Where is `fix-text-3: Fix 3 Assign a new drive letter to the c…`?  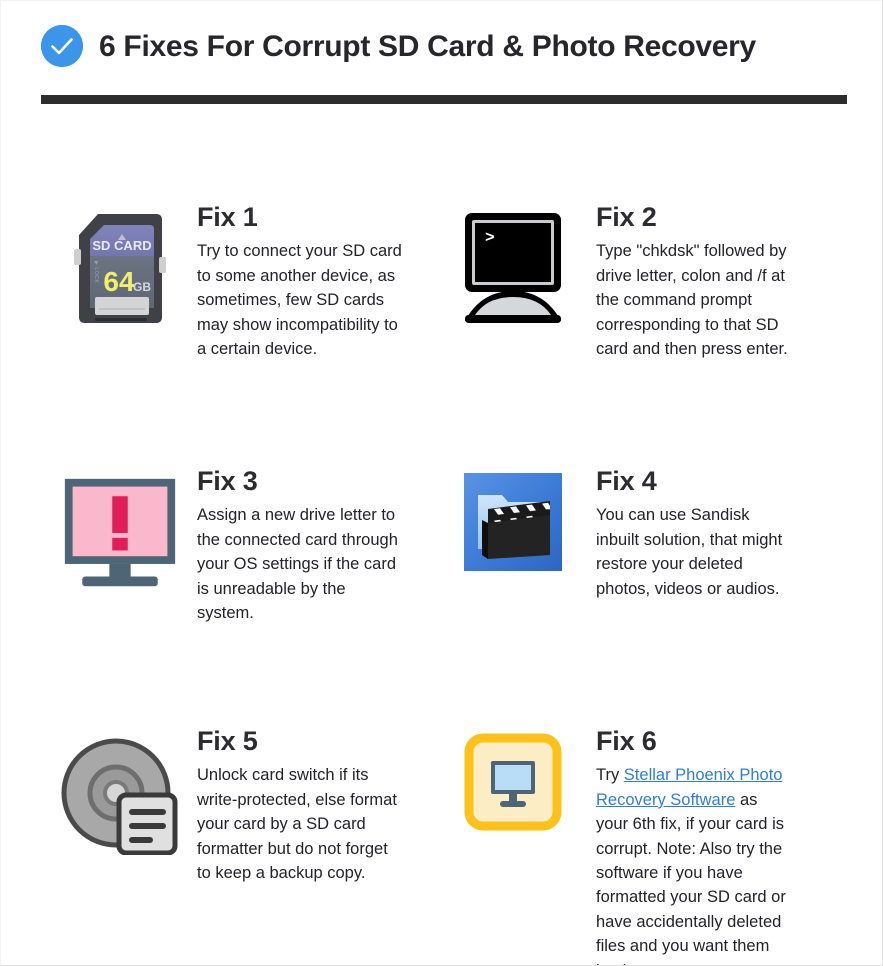 fix-text-3: Fix 3 Assign a new drive letter to the c… is located at coordinates (312, 544).